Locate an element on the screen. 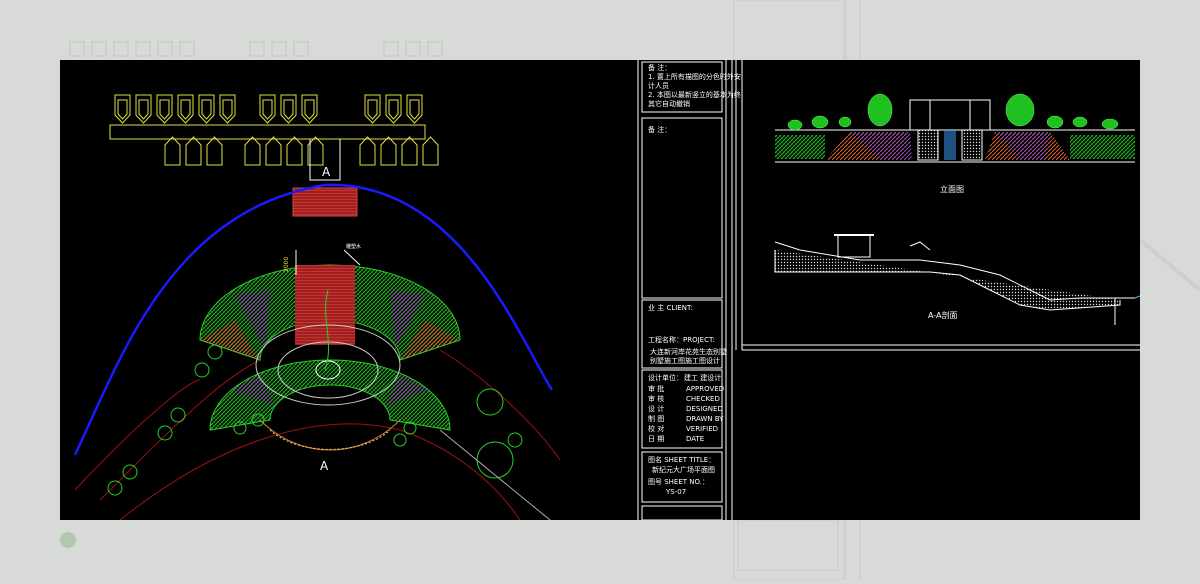 Image resolution: width=1200 pixels, height=584 pixels. notes-header: 备 注： is located at coordinates (660, 68).